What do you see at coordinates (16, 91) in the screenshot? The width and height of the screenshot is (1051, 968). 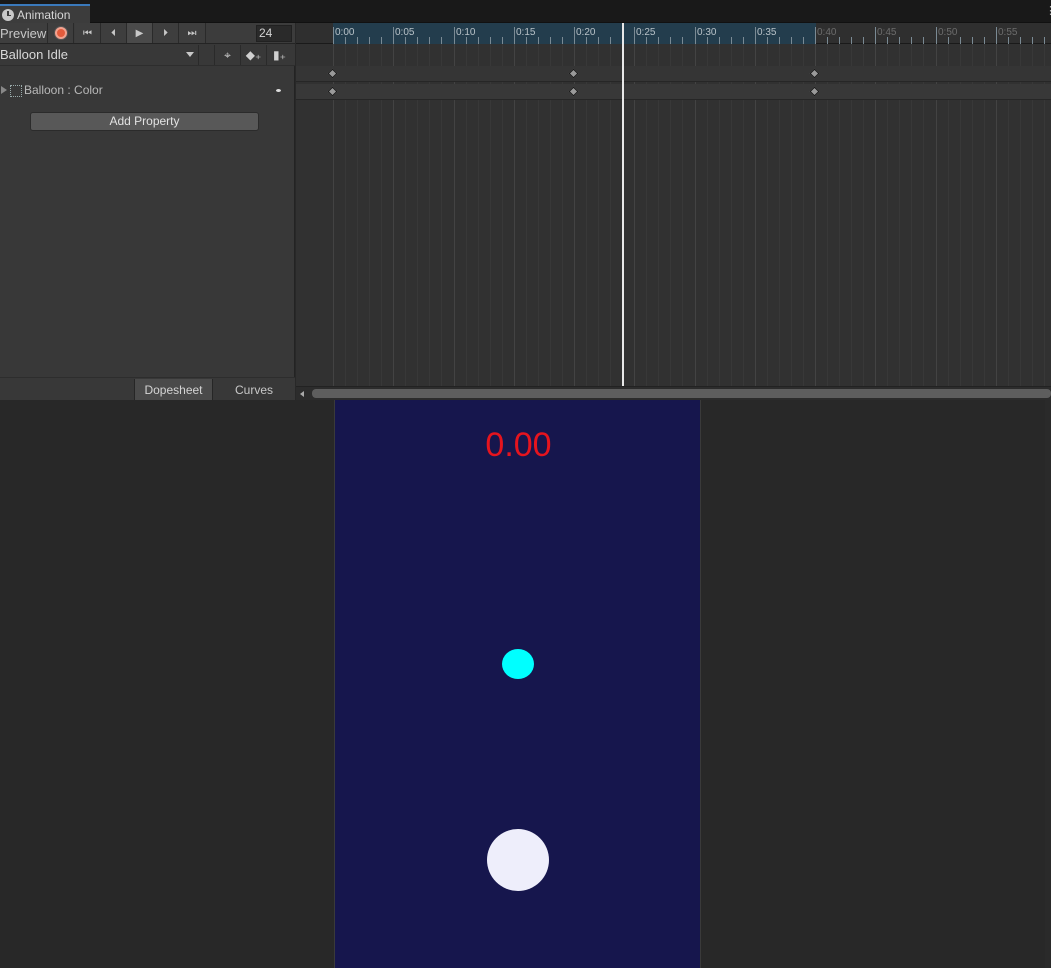 I see `sprite-renderer-icon` at bounding box center [16, 91].